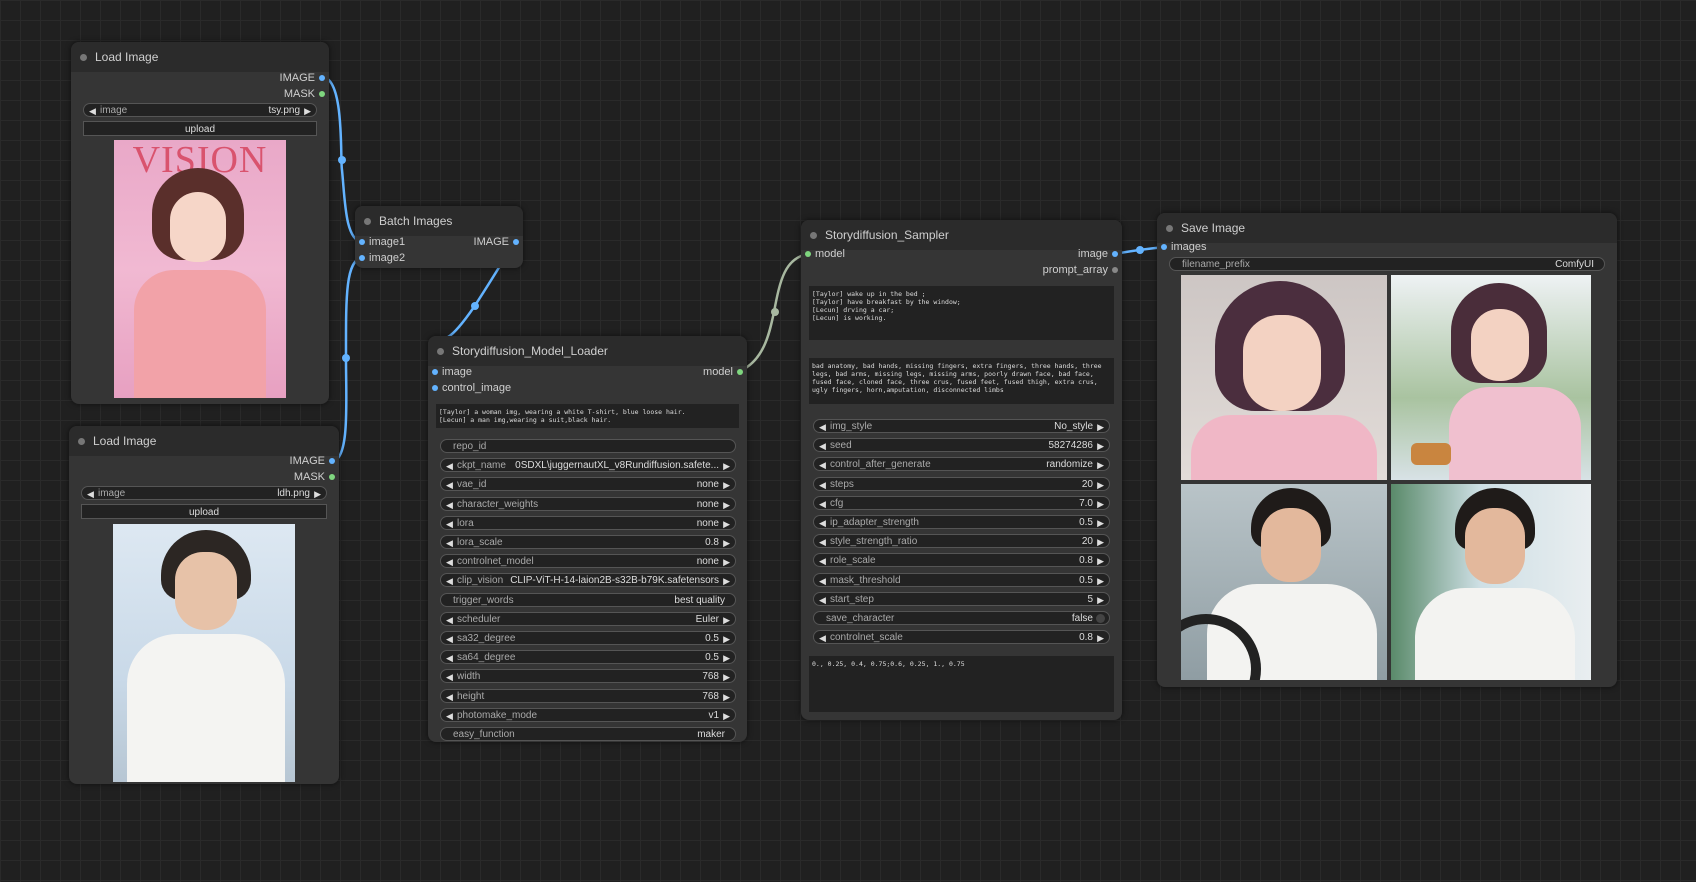 The height and width of the screenshot is (882, 1696). I want to click on widget-character-weights: ◀ character_weights none ▶, so click(588, 504).